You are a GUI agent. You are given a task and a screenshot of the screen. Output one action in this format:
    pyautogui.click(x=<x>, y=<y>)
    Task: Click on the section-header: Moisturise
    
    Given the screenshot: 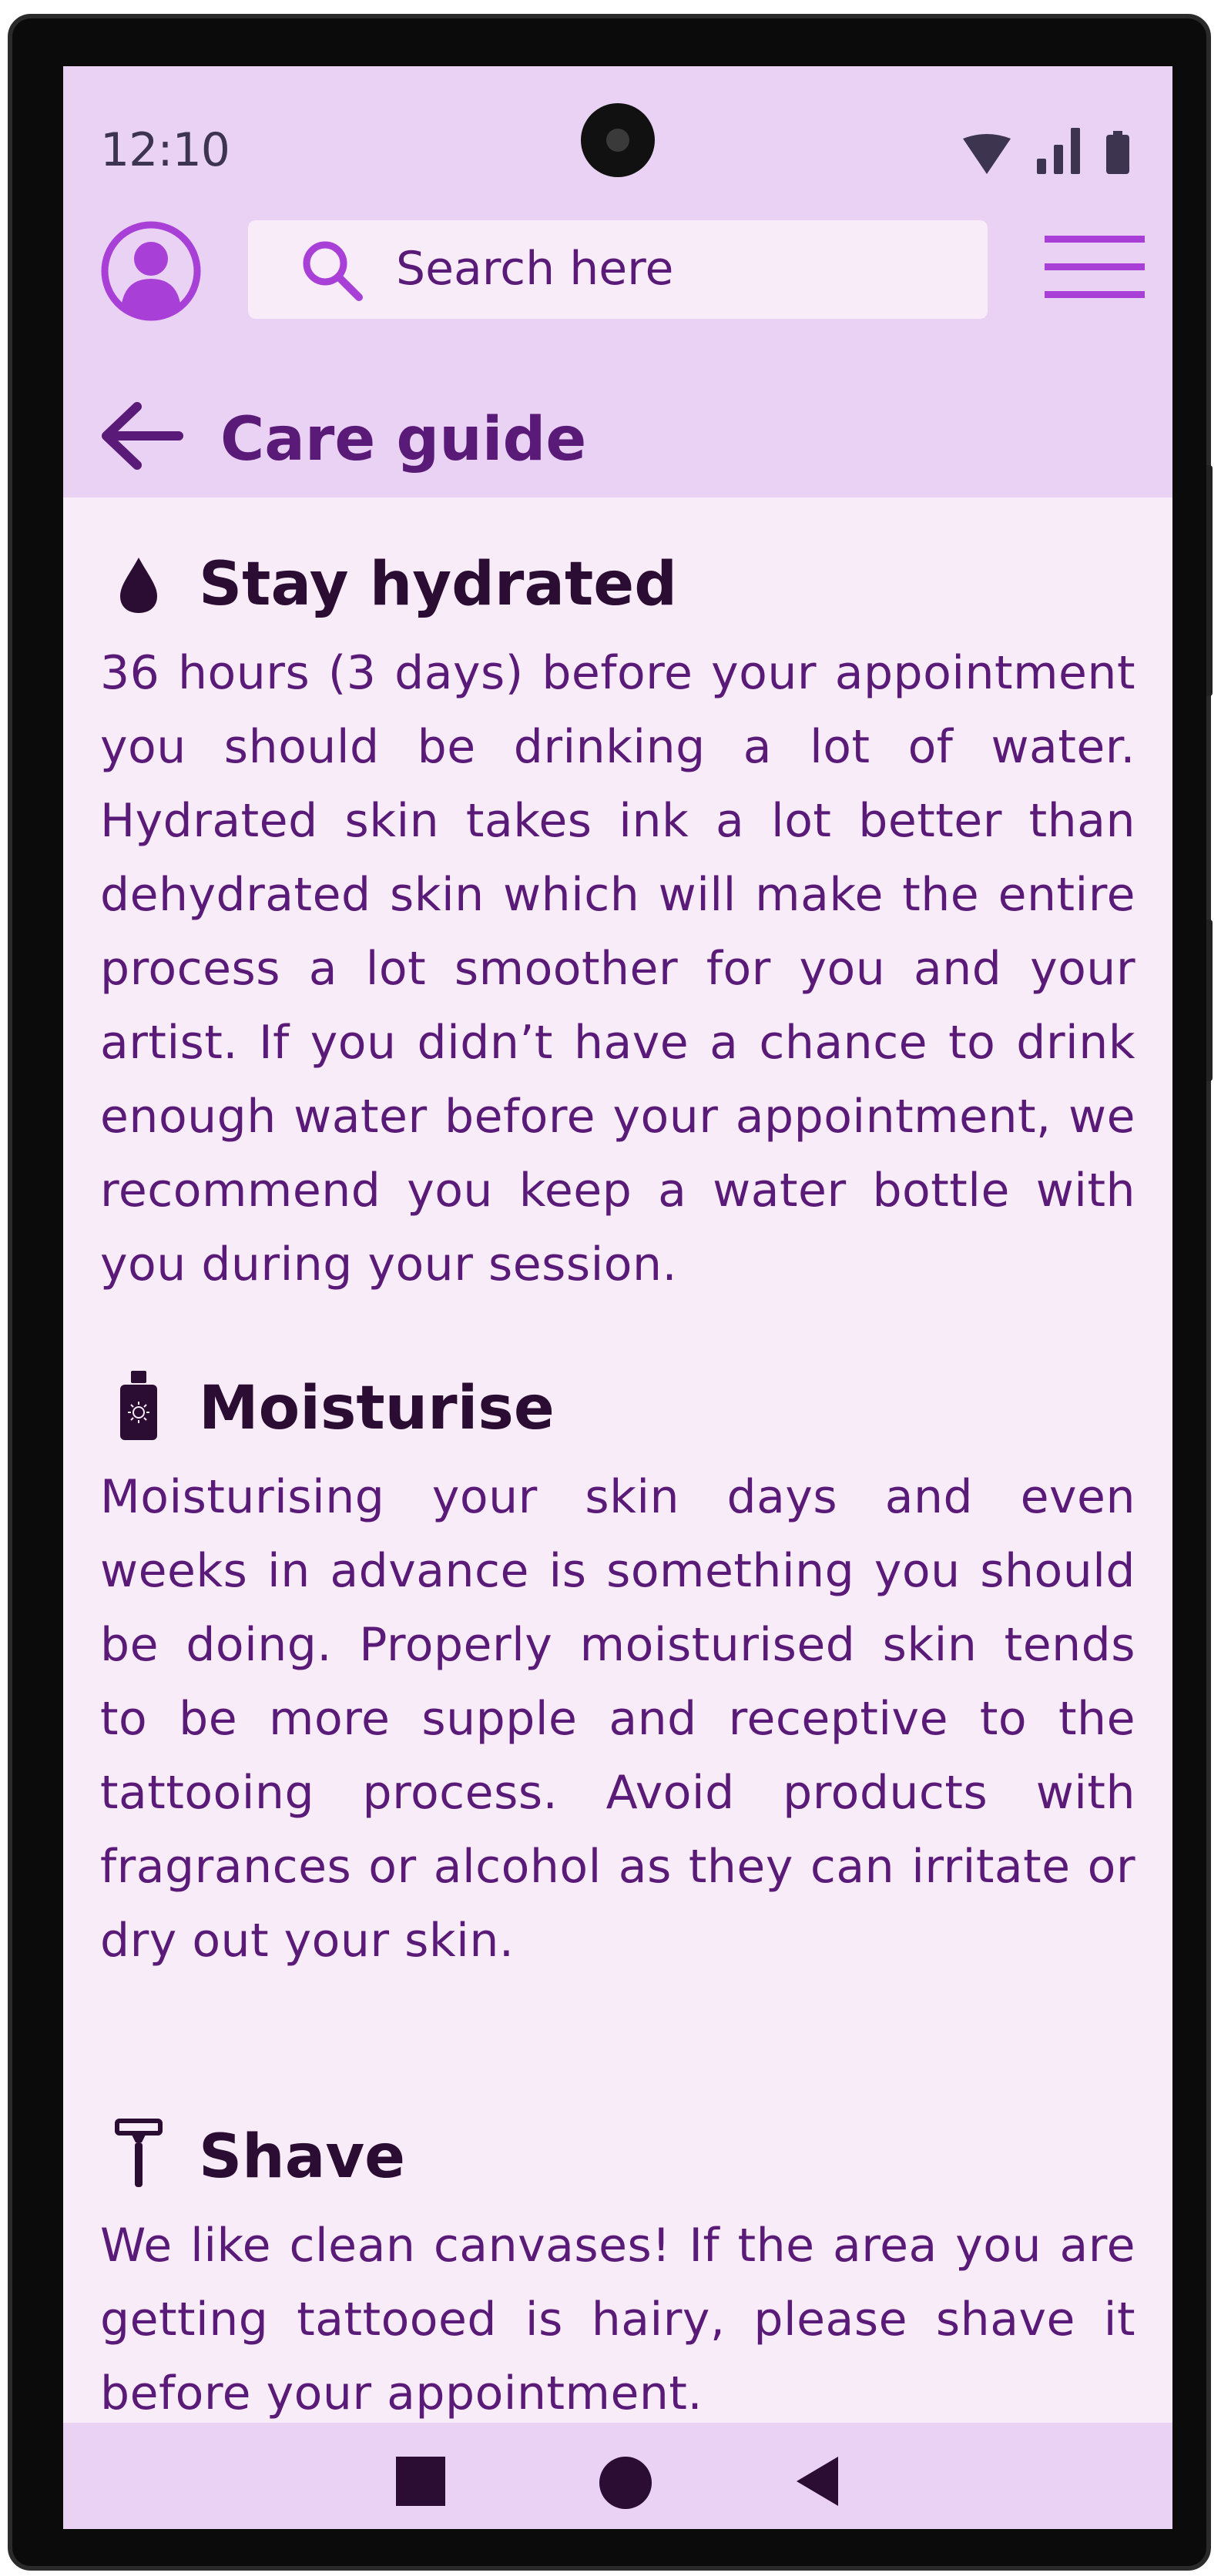 What is the action you would take?
    pyautogui.click(x=617, y=1406)
    